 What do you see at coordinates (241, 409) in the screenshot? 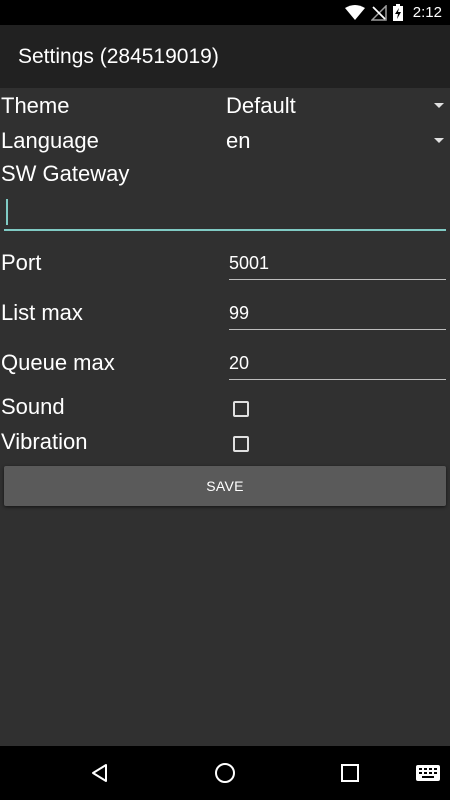
I see `sound-checkbox` at bounding box center [241, 409].